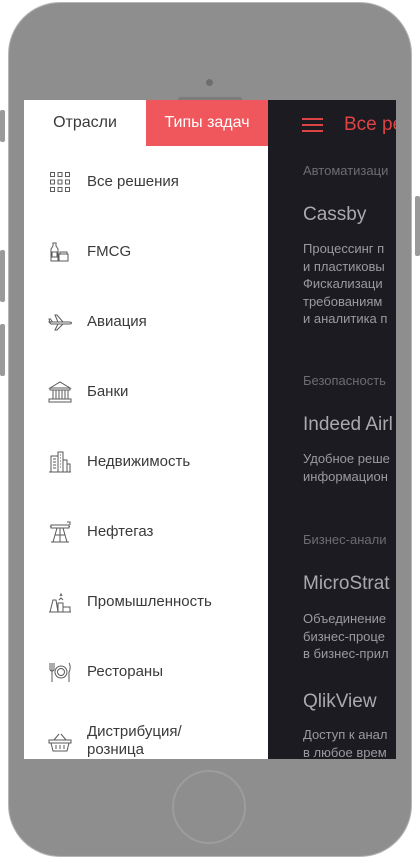 Image resolution: width=420 pixels, height=861 pixels. I want to click on drawer-item-fmcg: FMCG, so click(146, 252).